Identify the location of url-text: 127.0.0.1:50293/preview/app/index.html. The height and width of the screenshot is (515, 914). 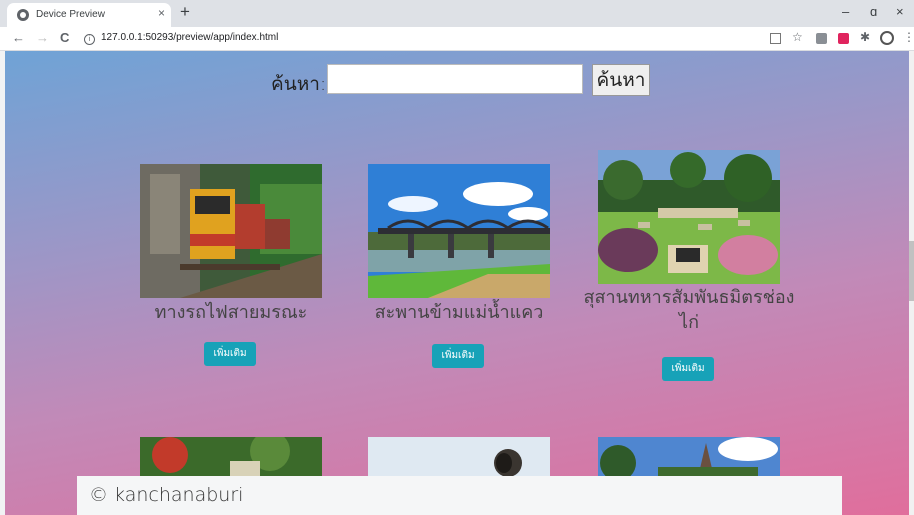
(190, 37).